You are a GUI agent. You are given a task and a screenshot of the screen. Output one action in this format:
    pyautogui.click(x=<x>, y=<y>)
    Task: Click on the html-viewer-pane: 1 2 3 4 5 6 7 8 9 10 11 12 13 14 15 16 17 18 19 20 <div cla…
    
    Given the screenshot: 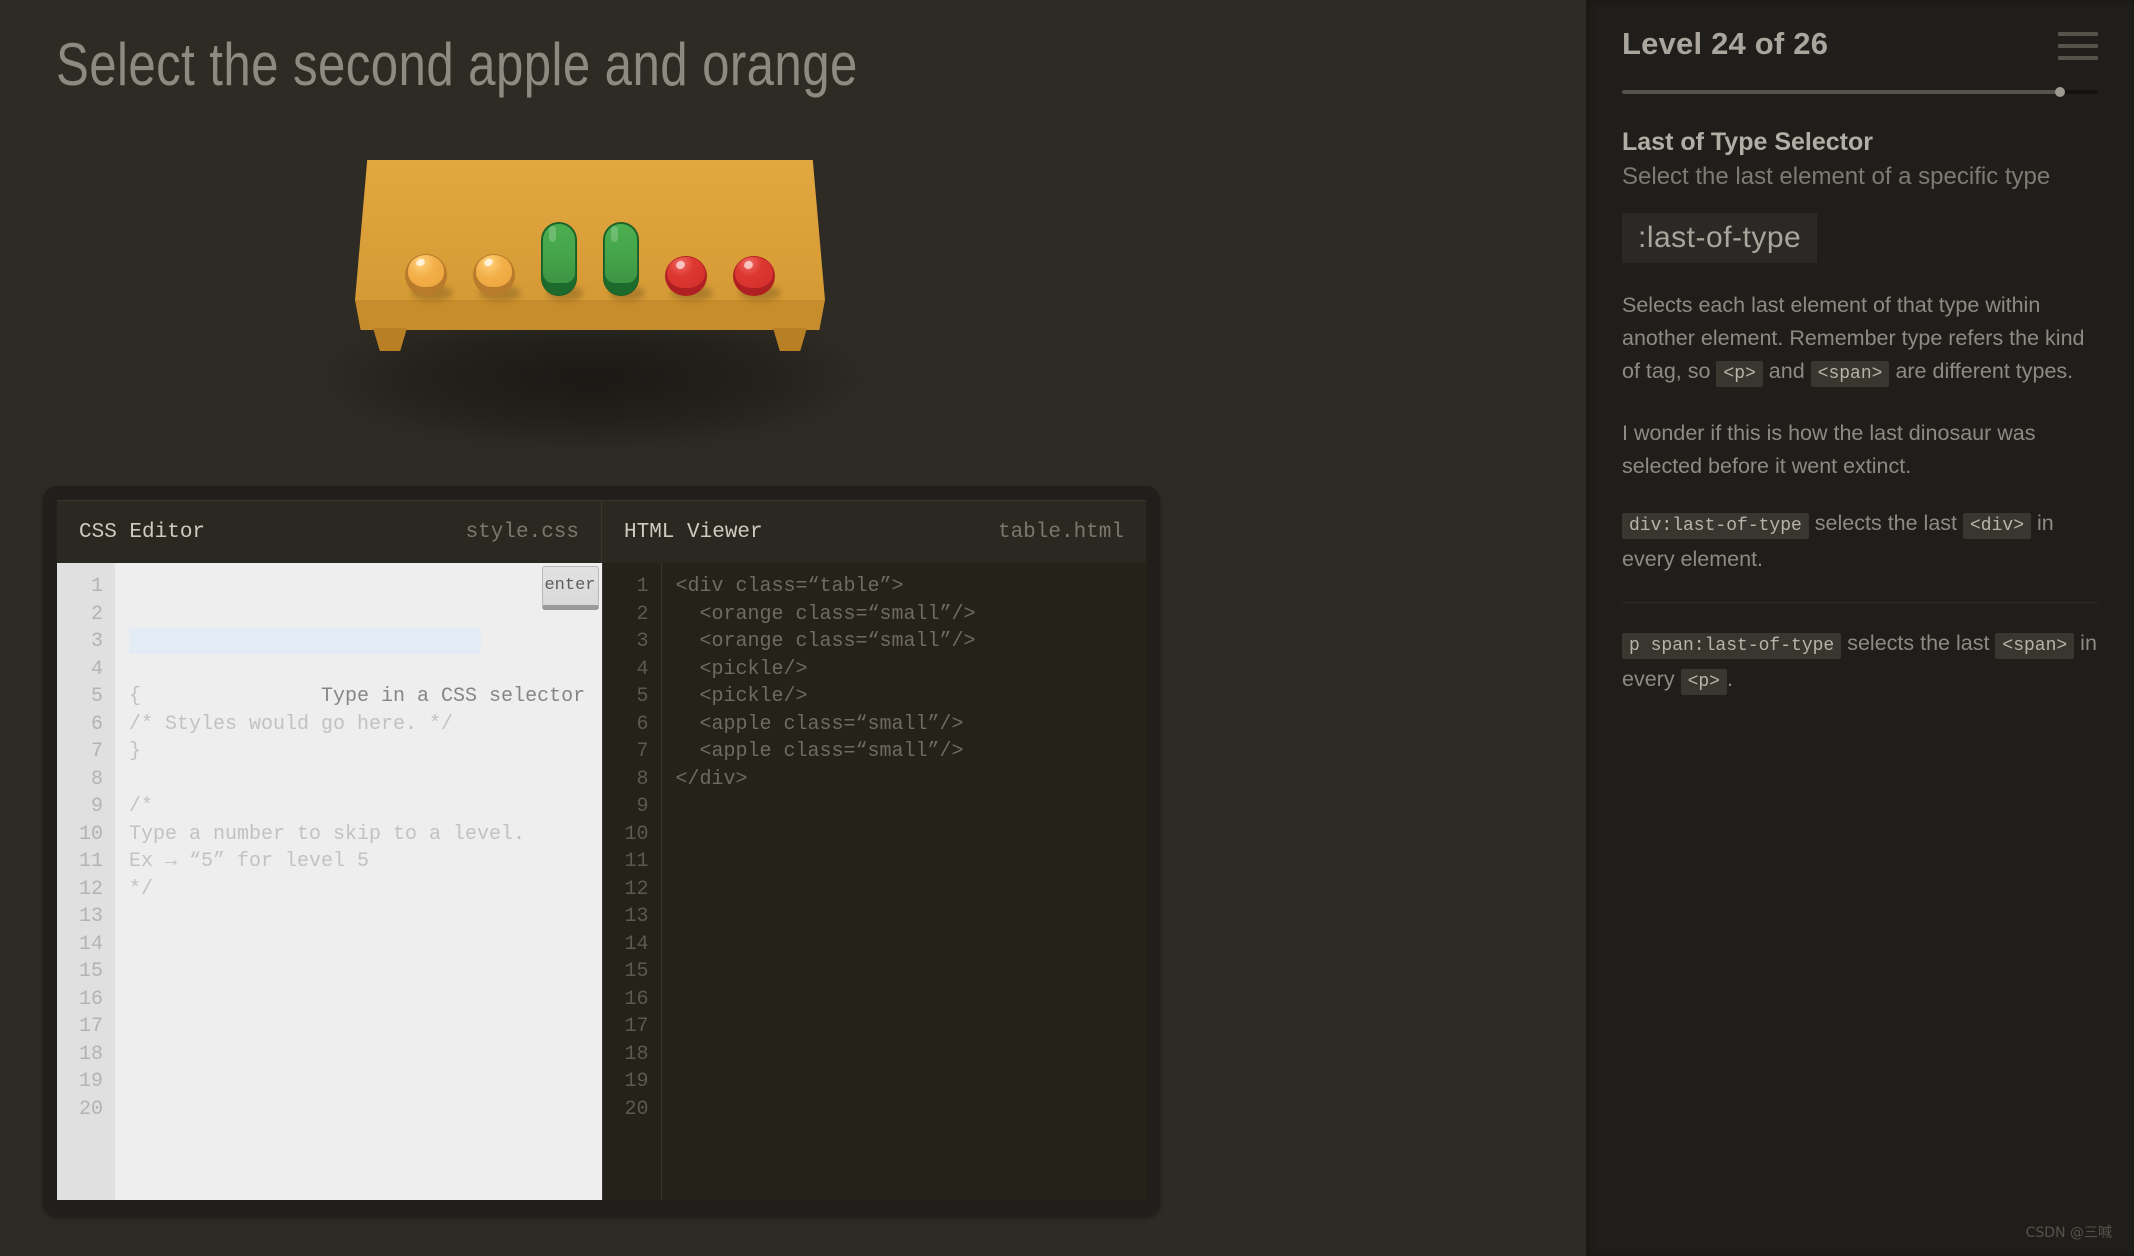 What is the action you would take?
    pyautogui.click(x=874, y=881)
    